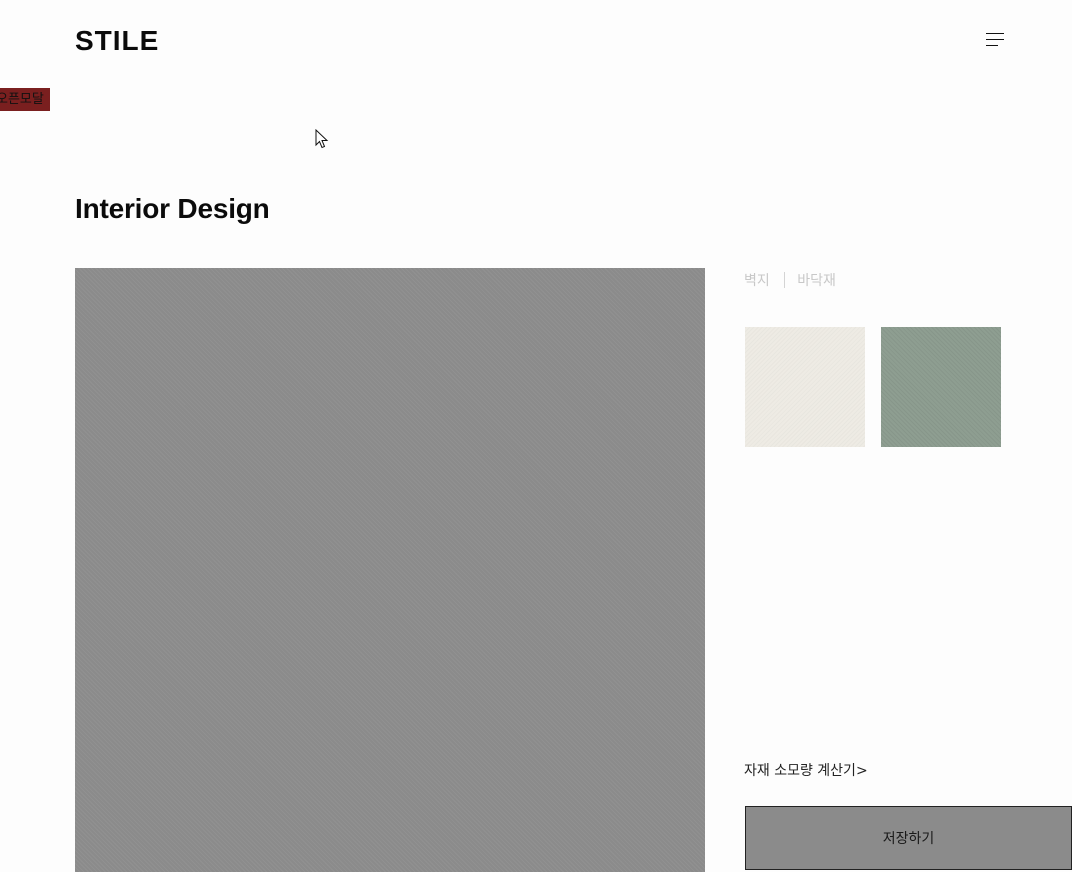 This screenshot has height=872, width=1072. What do you see at coordinates (25, 99) in the screenshot?
I see `open-modal-button: 오픈모달` at bounding box center [25, 99].